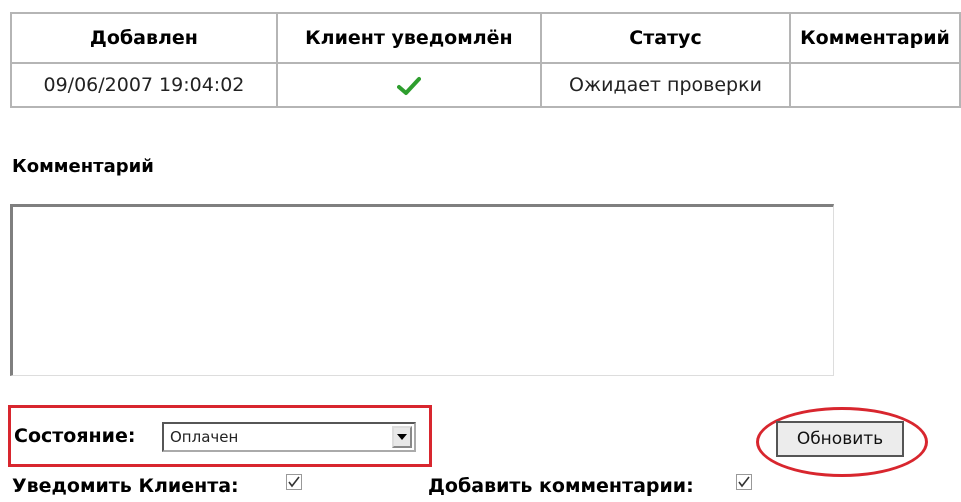  What do you see at coordinates (875, 38) in the screenshot?
I see `header-comment: Комментарий` at bounding box center [875, 38].